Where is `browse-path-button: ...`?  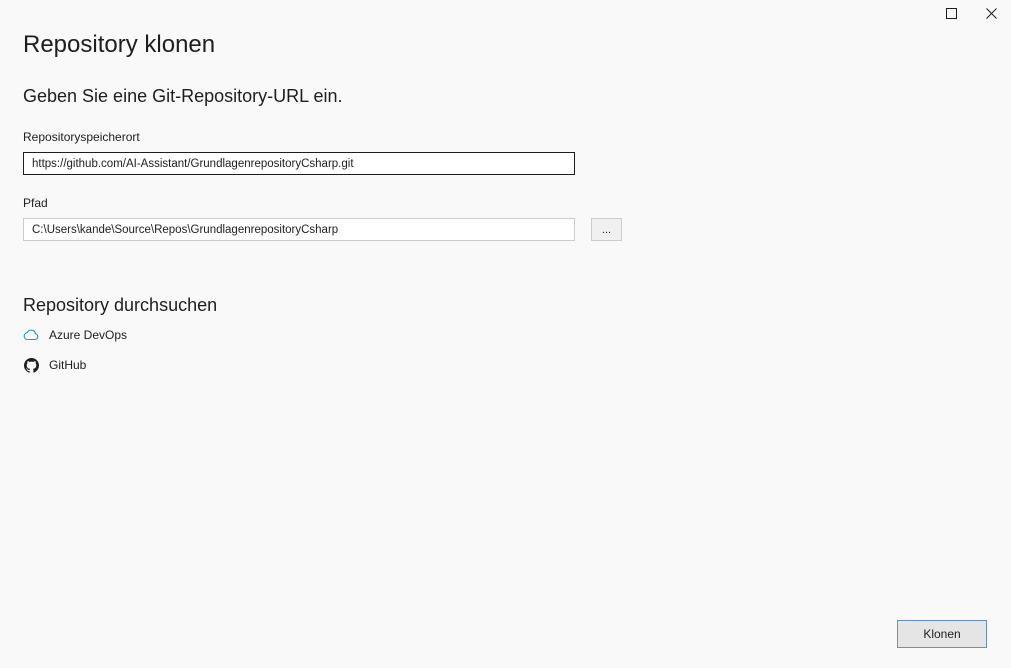
browse-path-button: ... is located at coordinates (606, 229).